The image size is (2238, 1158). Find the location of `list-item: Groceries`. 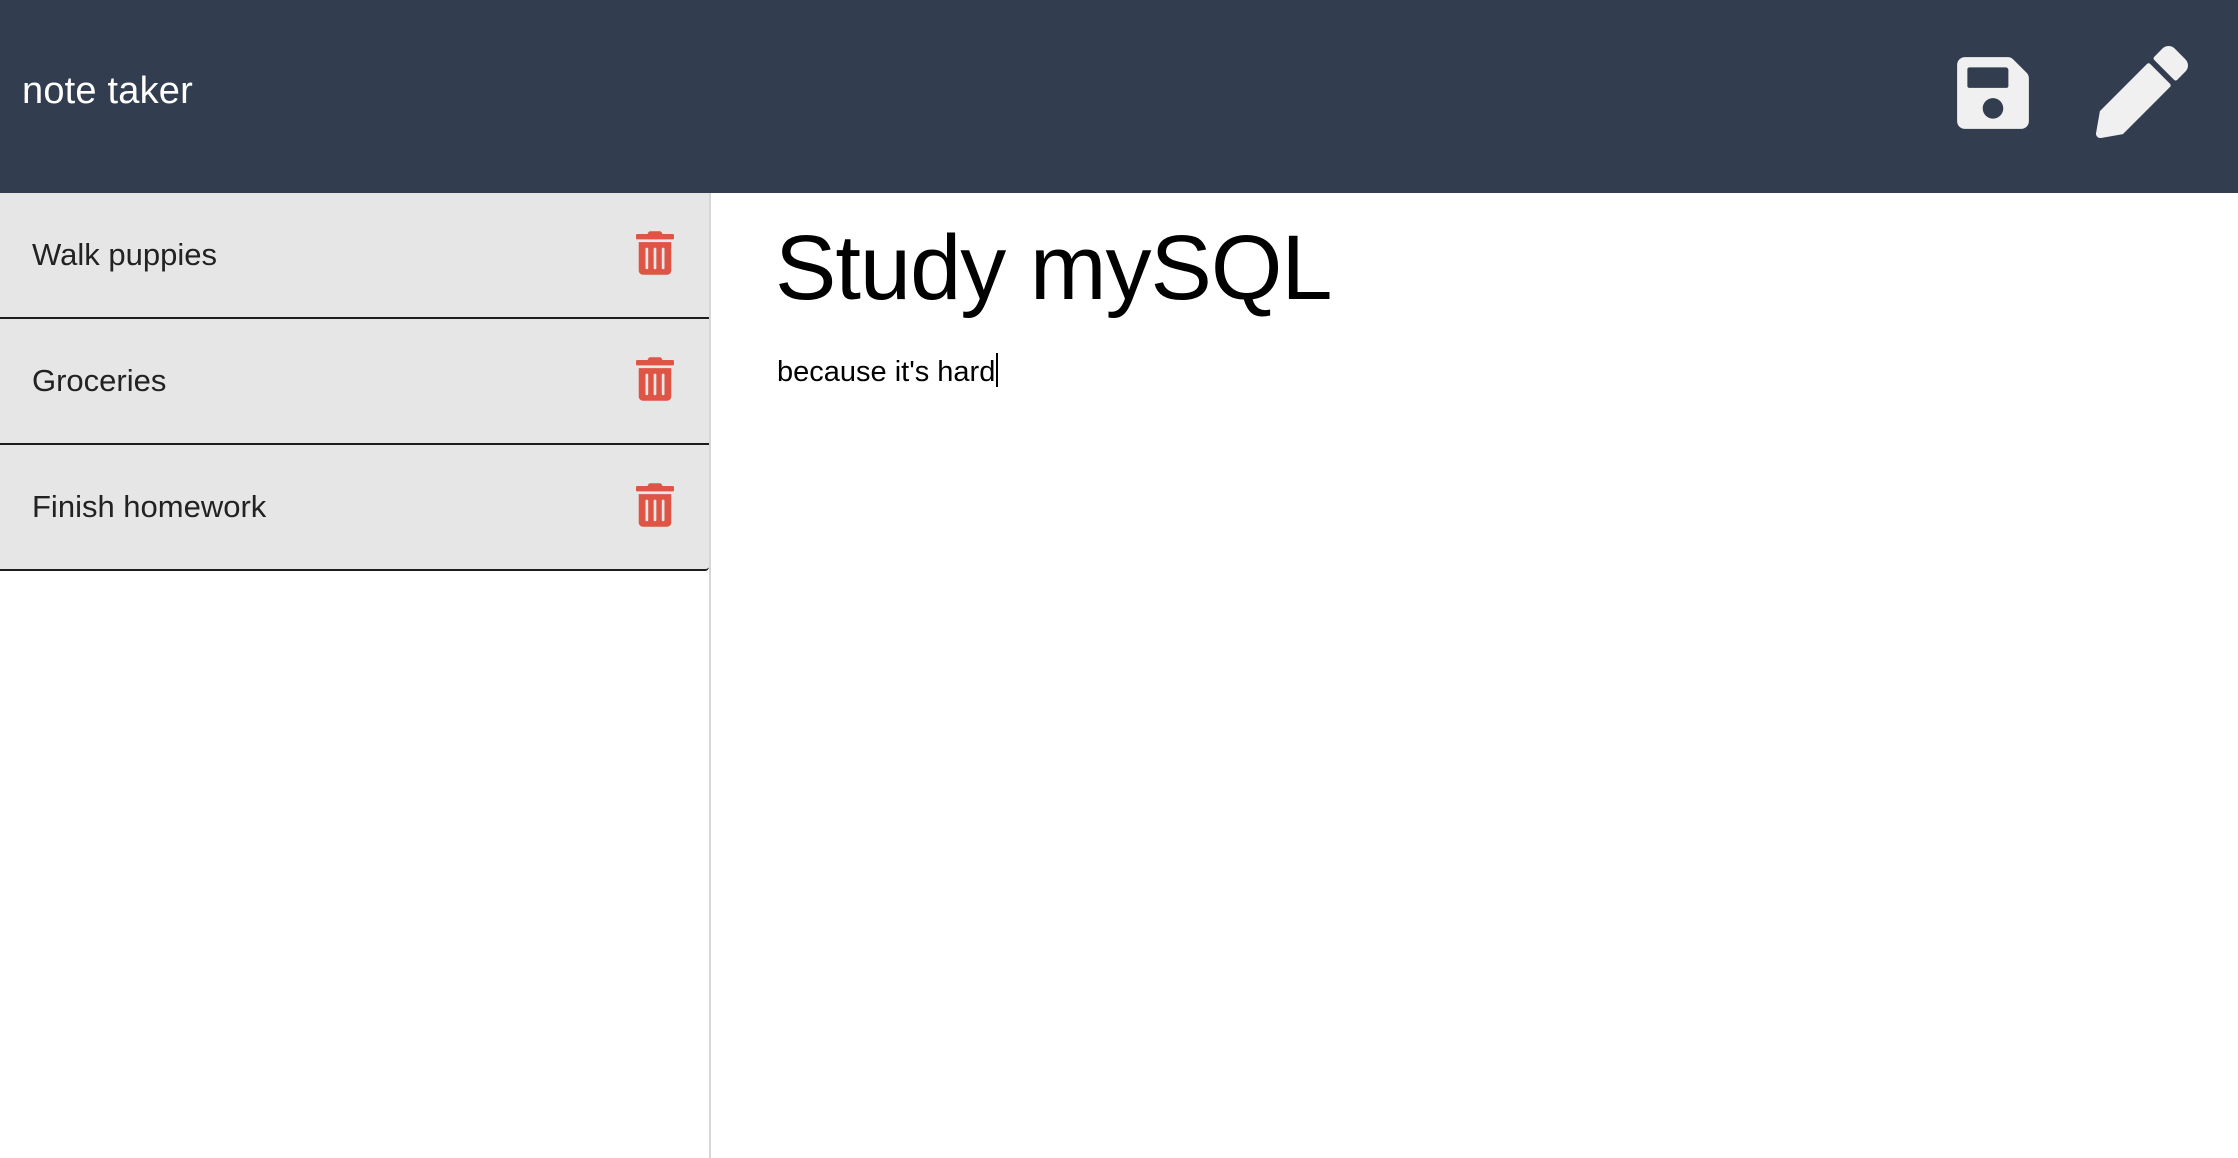

list-item: Groceries is located at coordinates (354, 382).